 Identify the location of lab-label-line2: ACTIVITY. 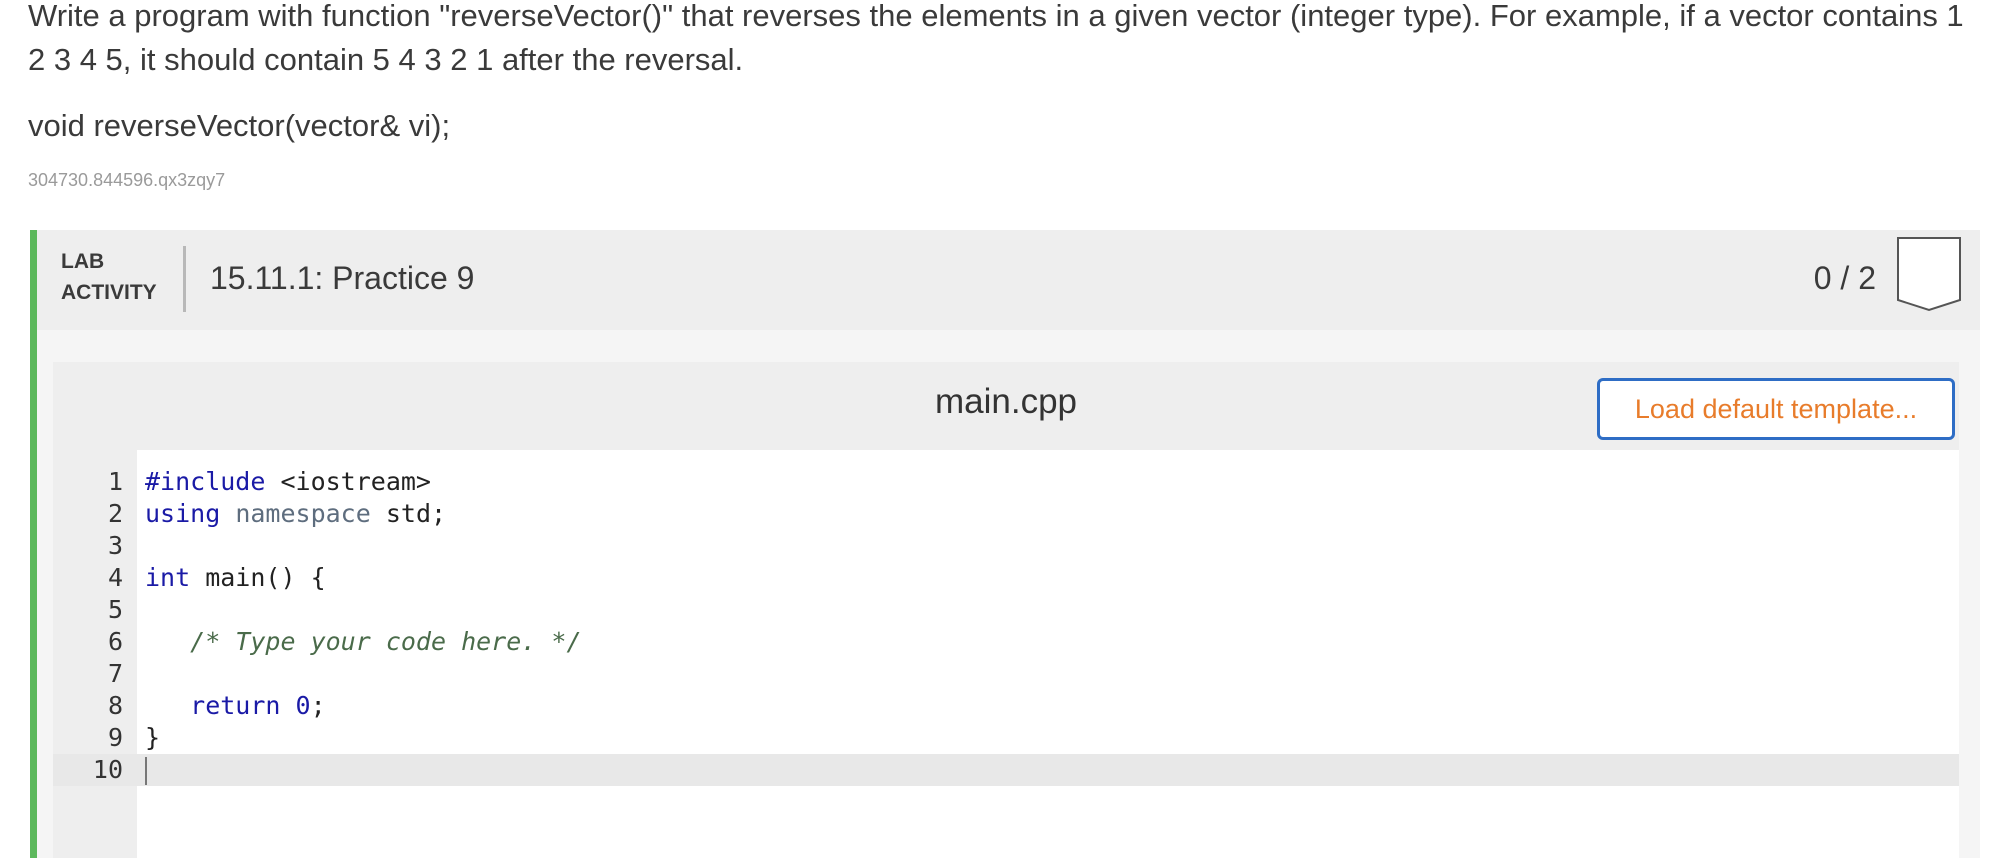
(109, 292).